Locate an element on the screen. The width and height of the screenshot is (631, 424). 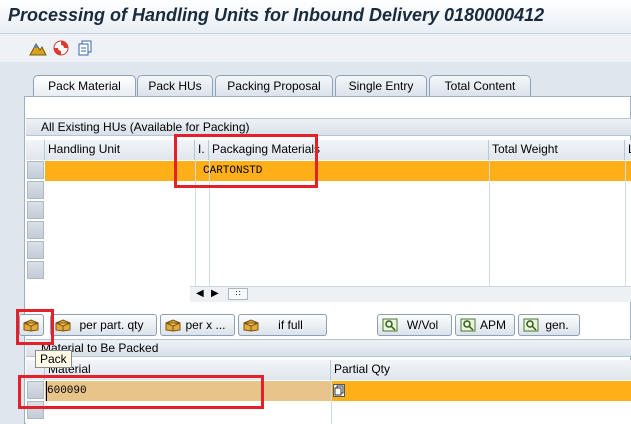
material-input-cell is located at coordinates (188, 391).